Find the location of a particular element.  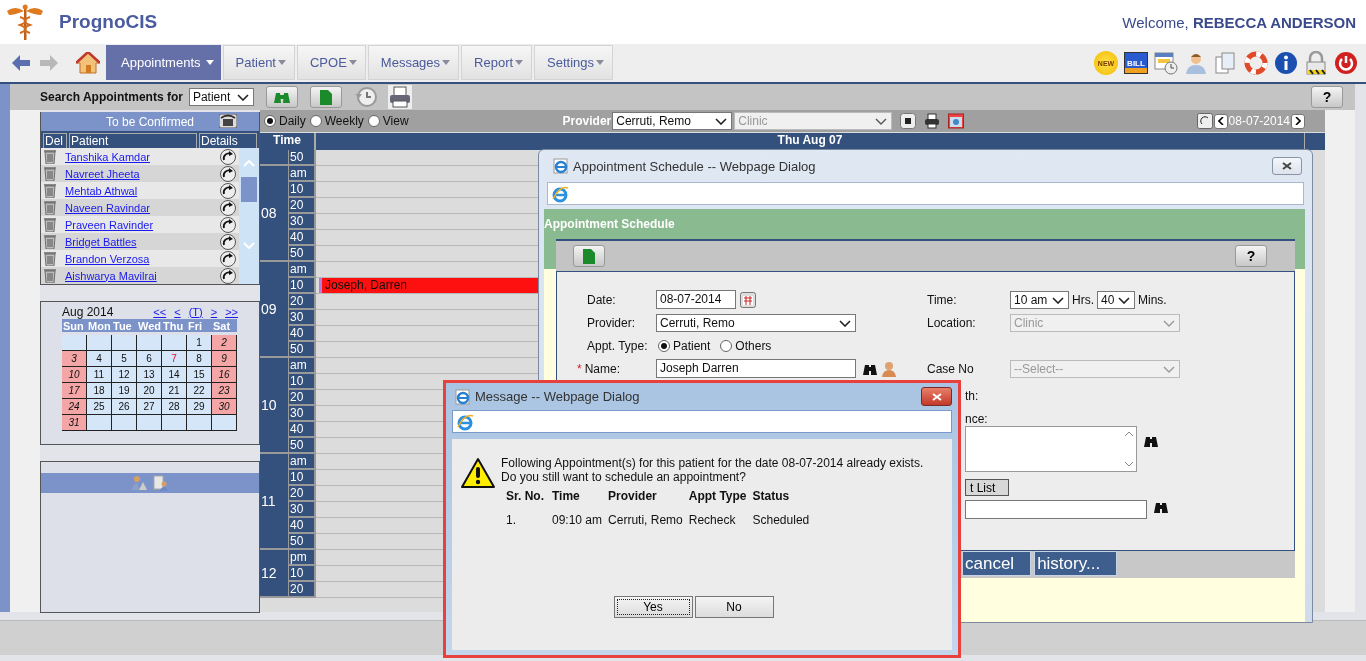

calendar-day: 9 is located at coordinates (224, 359).